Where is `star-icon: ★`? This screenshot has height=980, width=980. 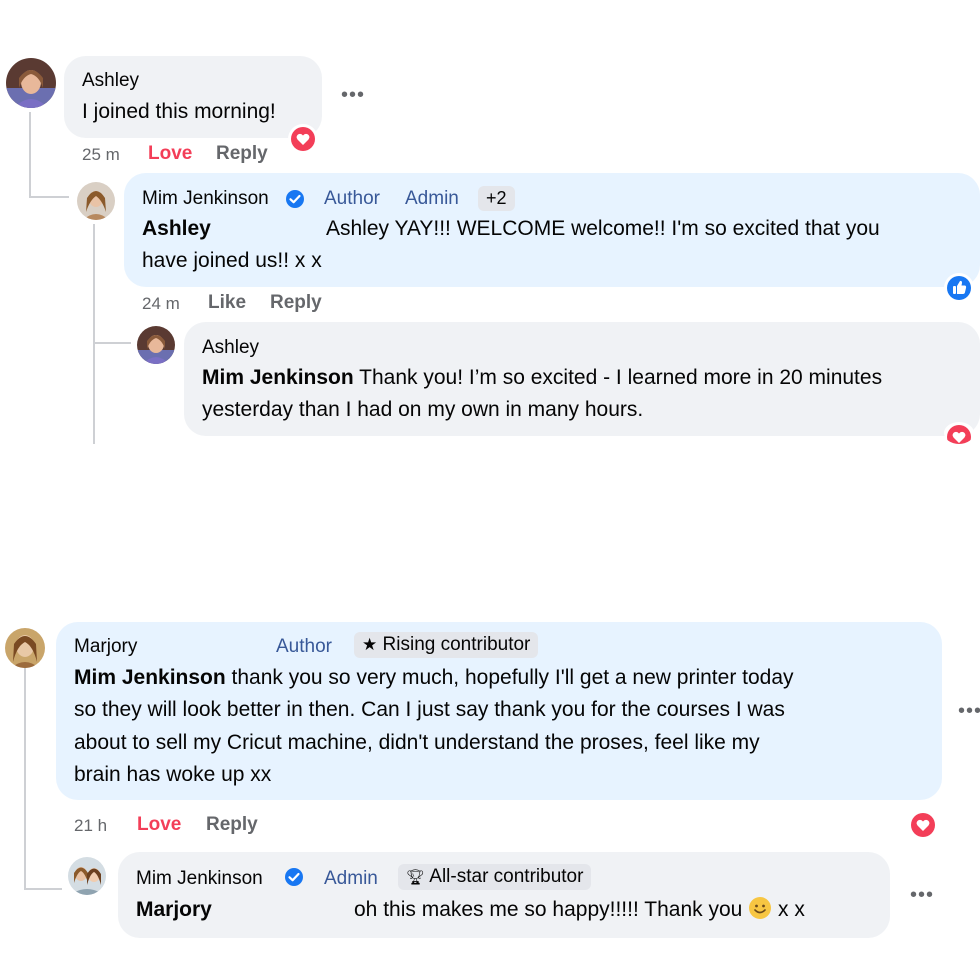
star-icon: ★ is located at coordinates (370, 644).